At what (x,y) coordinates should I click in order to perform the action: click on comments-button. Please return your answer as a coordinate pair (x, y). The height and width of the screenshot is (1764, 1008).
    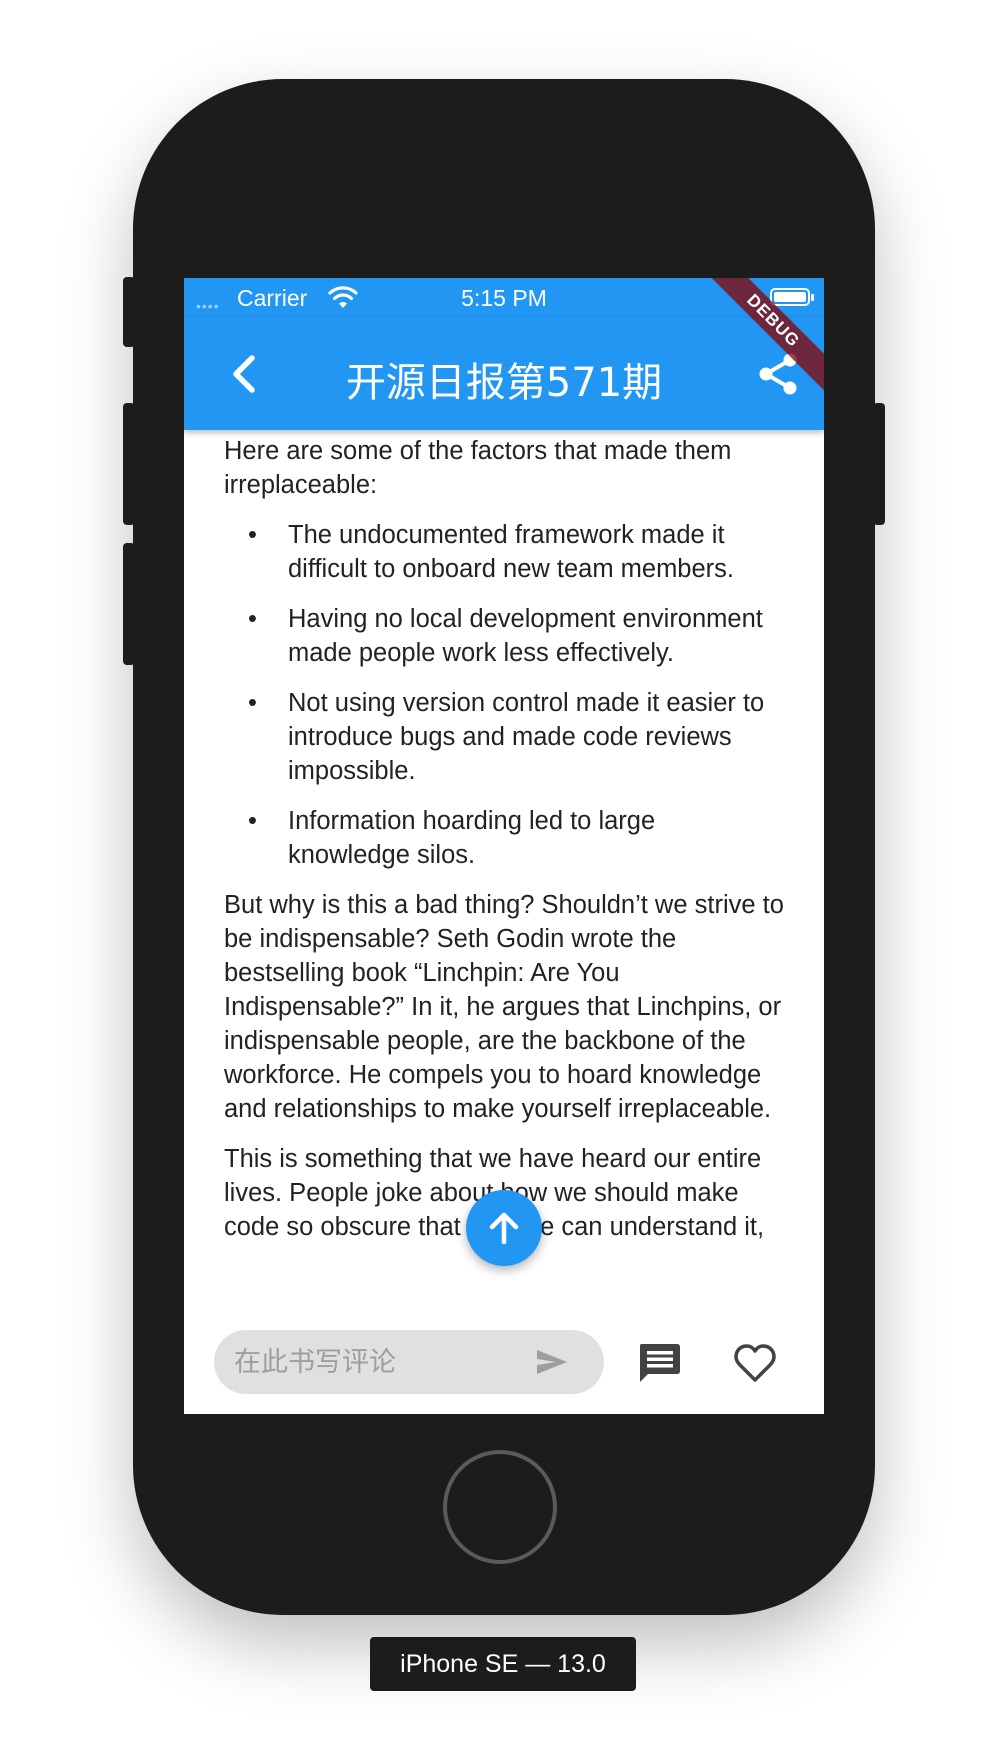
    Looking at the image, I should click on (659, 1363).